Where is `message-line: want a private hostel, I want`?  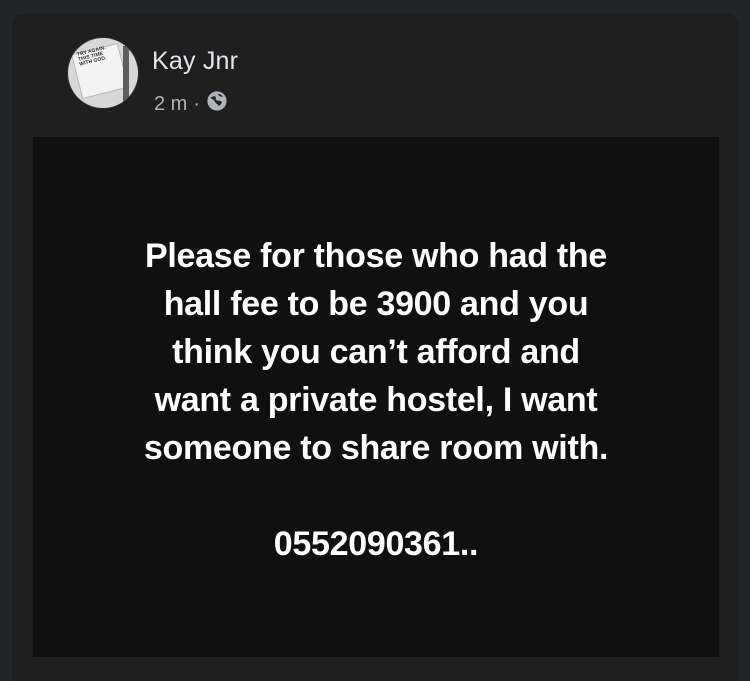
message-line: want a private hostel, I want is located at coordinates (376, 400).